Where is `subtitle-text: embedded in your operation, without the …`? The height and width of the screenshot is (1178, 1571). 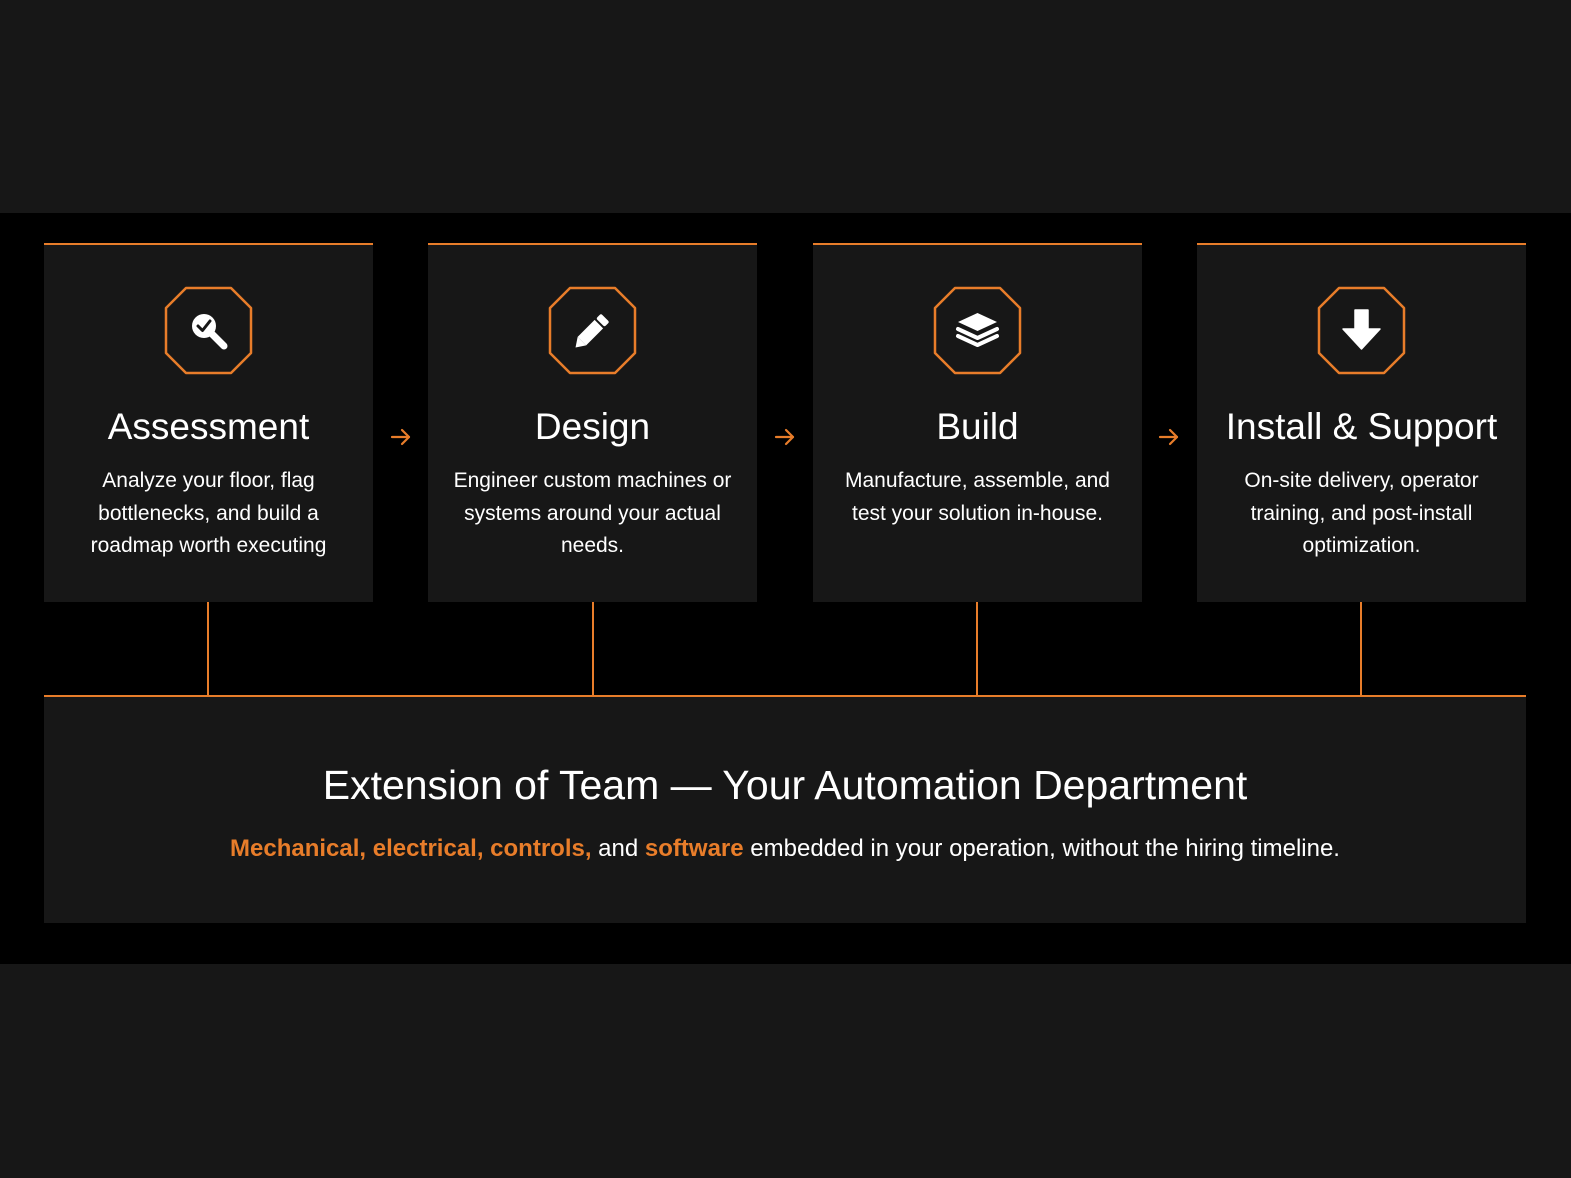 subtitle-text: embedded in your operation, without the … is located at coordinates (1041, 848).